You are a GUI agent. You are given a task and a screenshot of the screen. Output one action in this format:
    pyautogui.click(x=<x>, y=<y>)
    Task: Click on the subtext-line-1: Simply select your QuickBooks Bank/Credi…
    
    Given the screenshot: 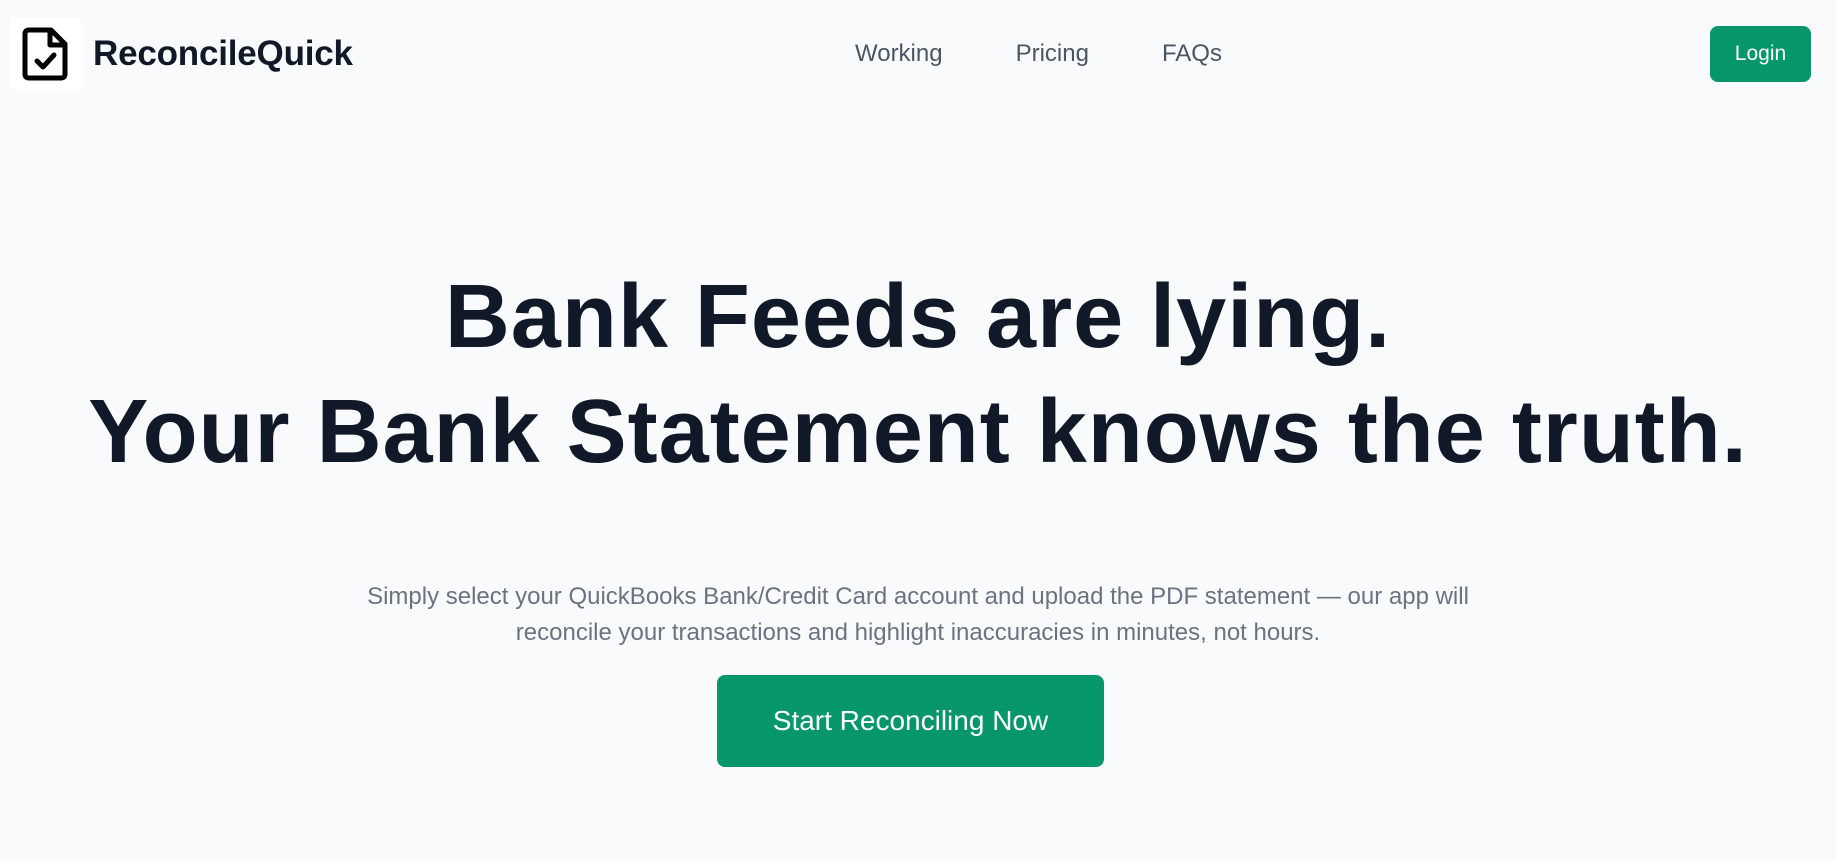 What is the action you would take?
    pyautogui.click(x=918, y=596)
    